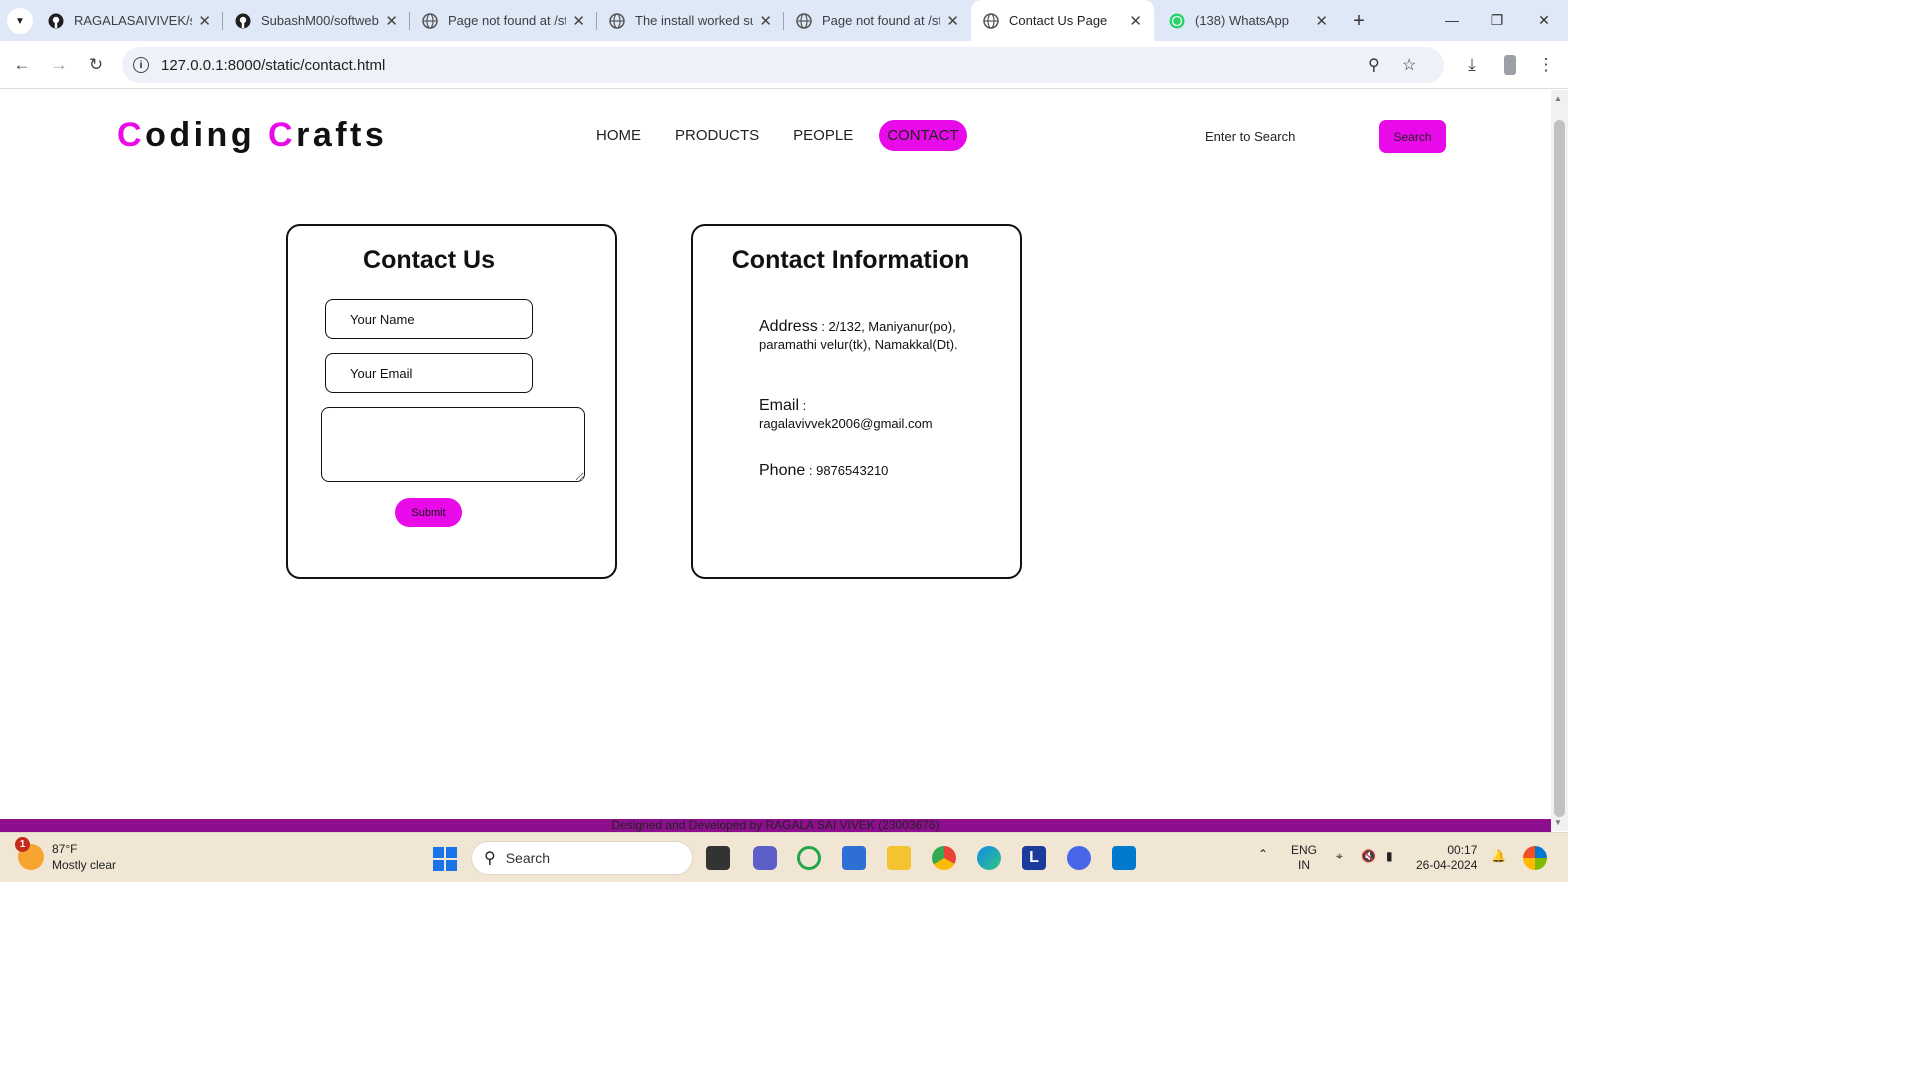 The image size is (1920, 1080). What do you see at coordinates (618, 135) in the screenshot?
I see `nav-home-link: HOME` at bounding box center [618, 135].